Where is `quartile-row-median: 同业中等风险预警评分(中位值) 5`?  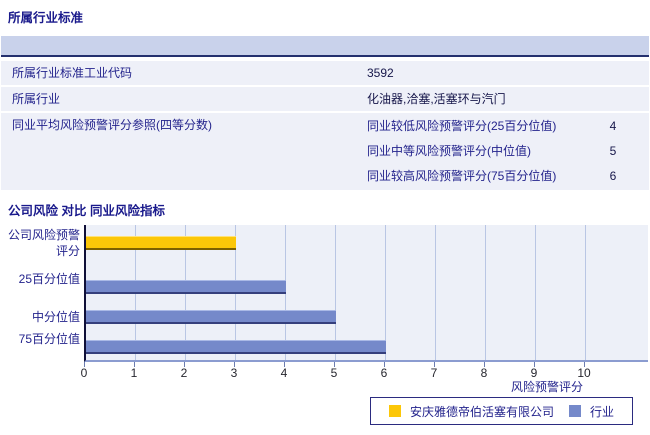
quartile-row-median: 同业中等风险预警评分(中位值) 5 is located at coordinates (507, 151).